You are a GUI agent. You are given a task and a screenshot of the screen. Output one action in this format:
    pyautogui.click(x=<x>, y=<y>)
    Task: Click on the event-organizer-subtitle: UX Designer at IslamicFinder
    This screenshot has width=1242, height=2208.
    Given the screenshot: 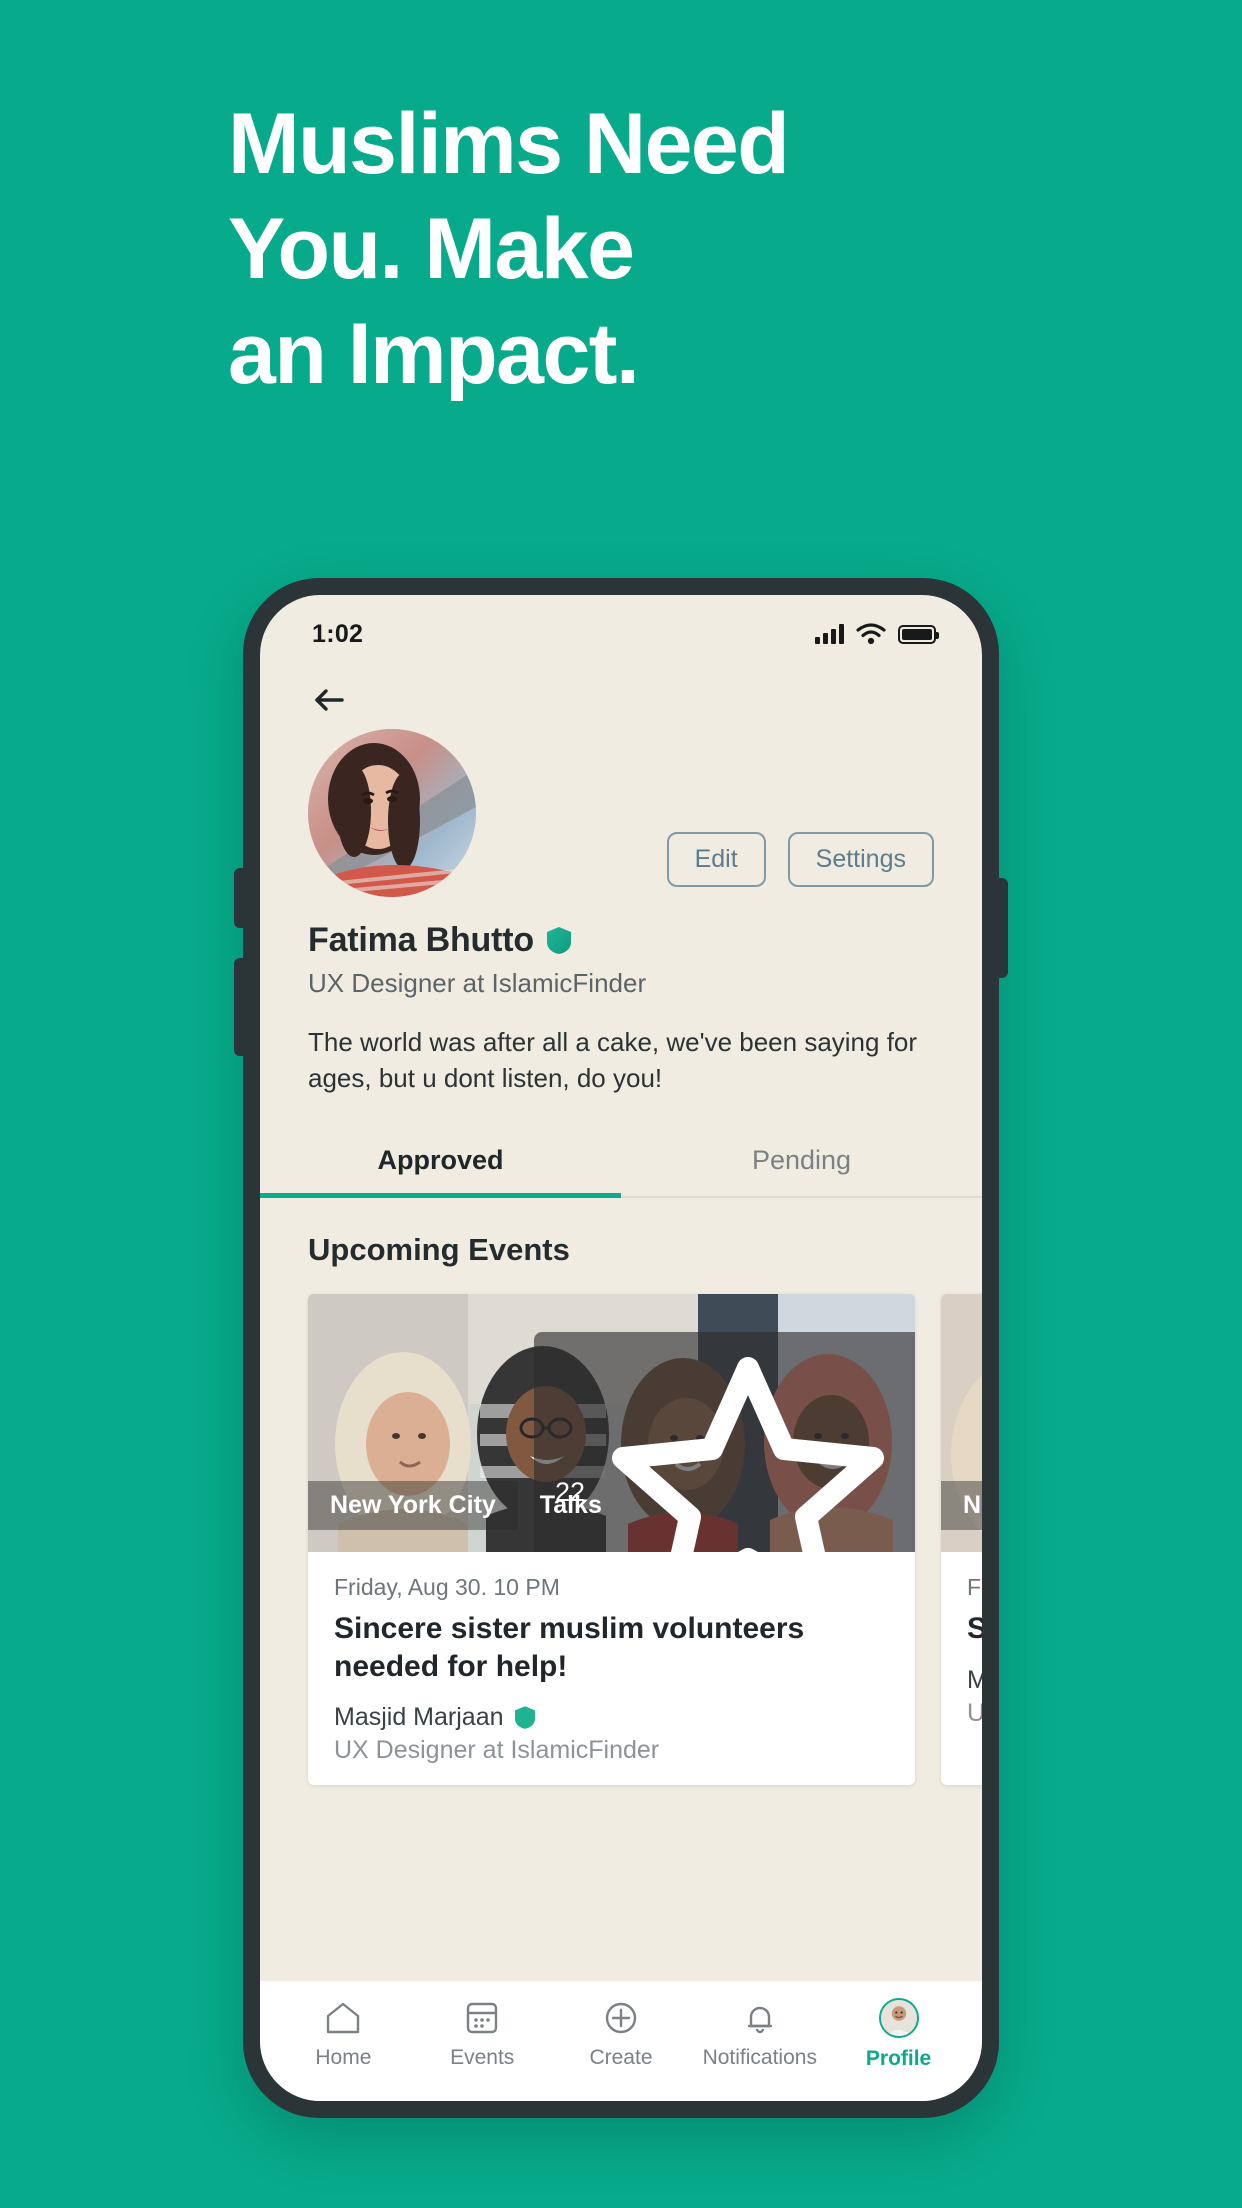 What is the action you would take?
    pyautogui.click(x=497, y=1750)
    